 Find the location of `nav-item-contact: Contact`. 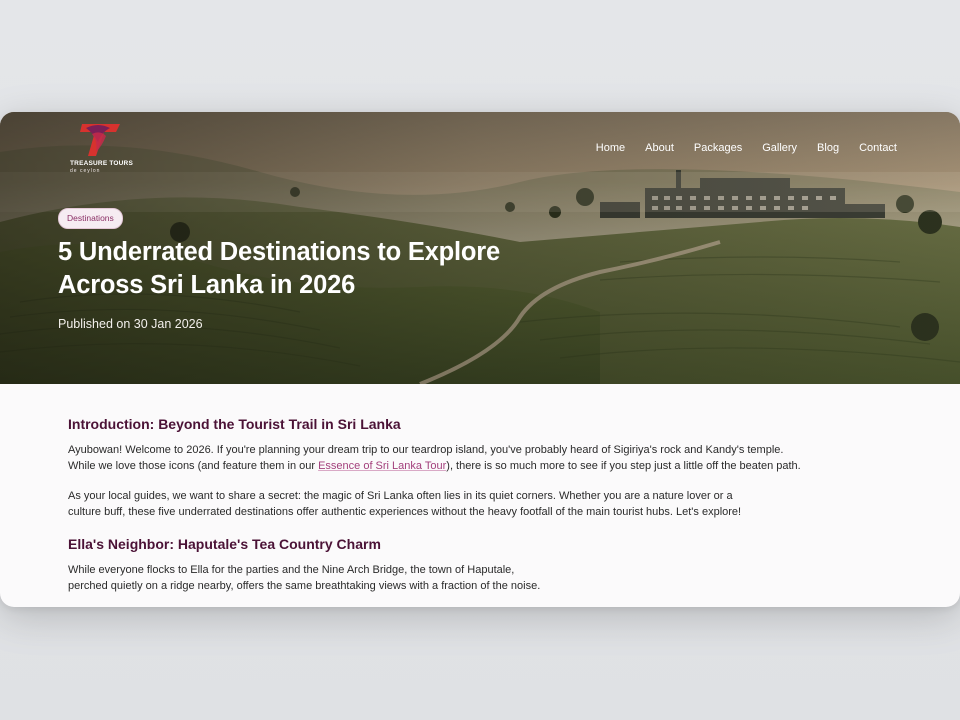

nav-item-contact: Contact is located at coordinates (878, 148).